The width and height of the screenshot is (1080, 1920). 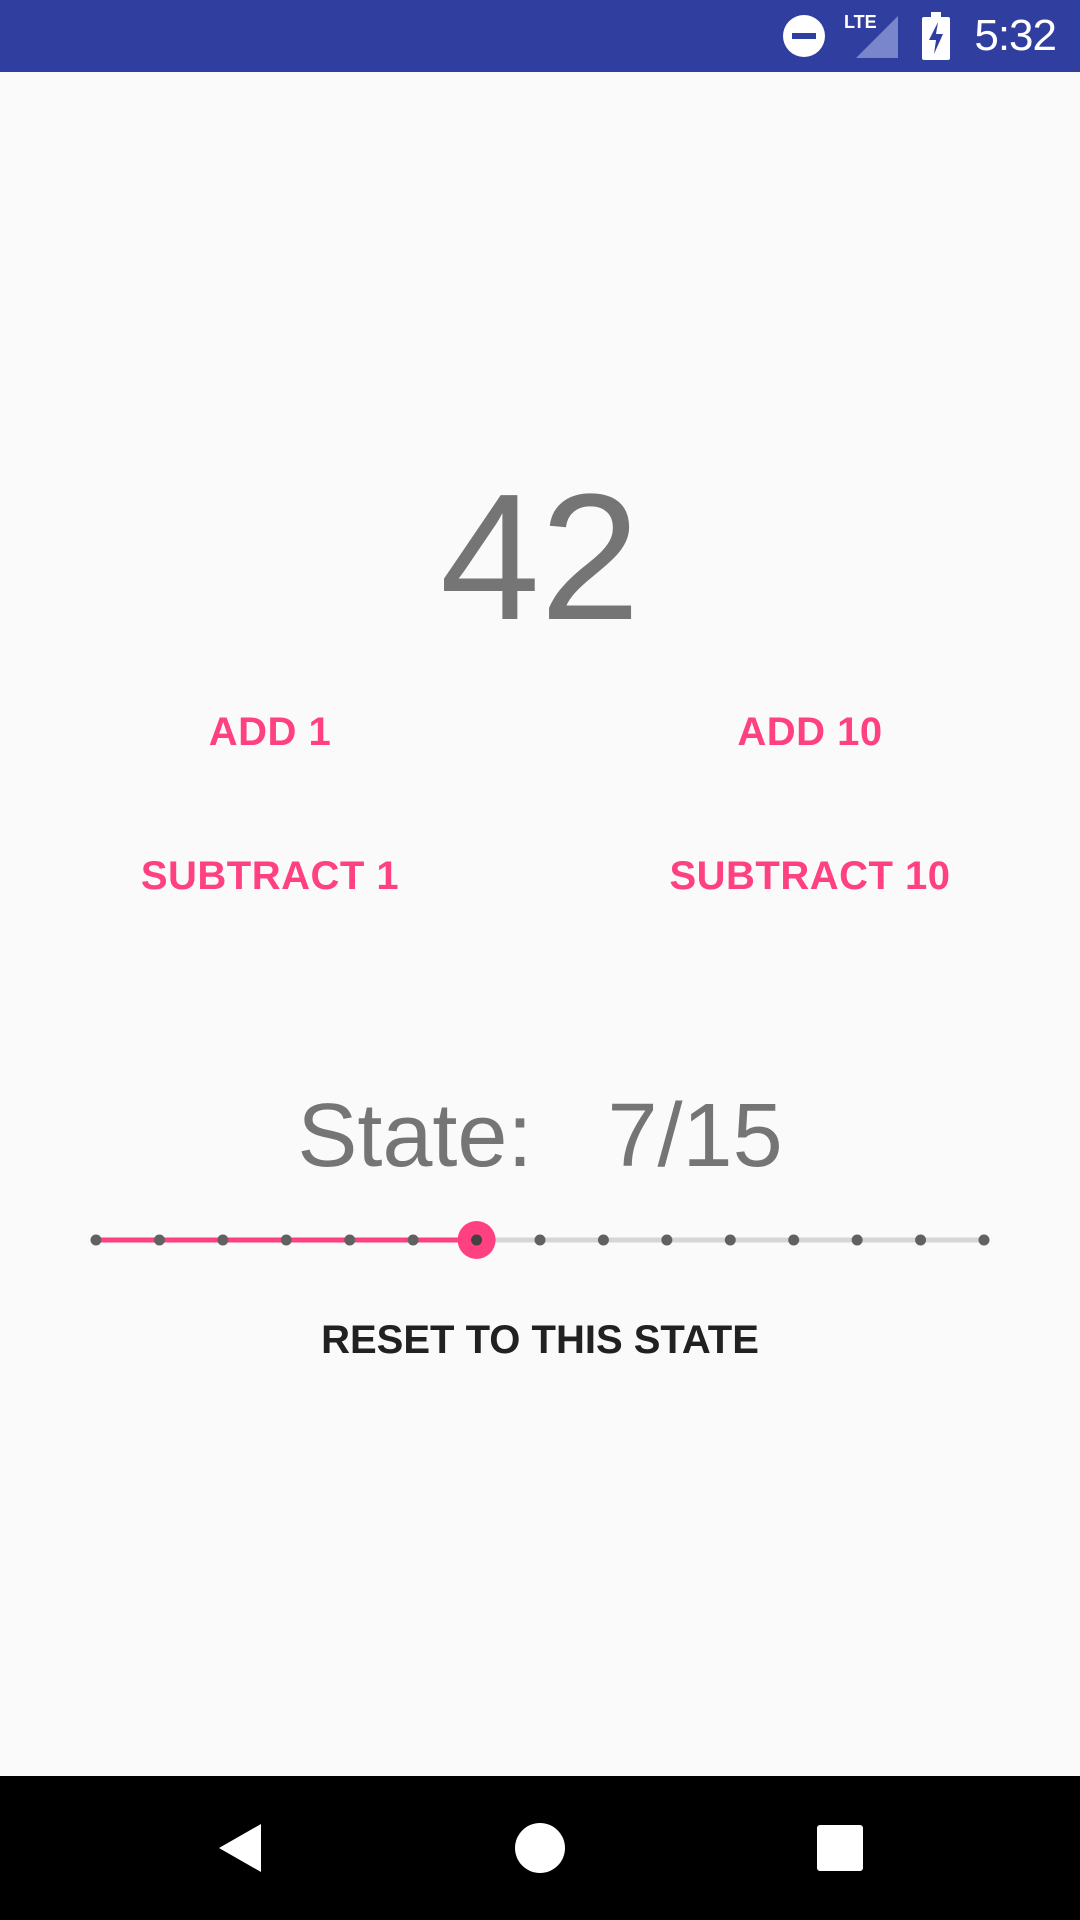 I want to click on back-button, so click(x=240, y=1848).